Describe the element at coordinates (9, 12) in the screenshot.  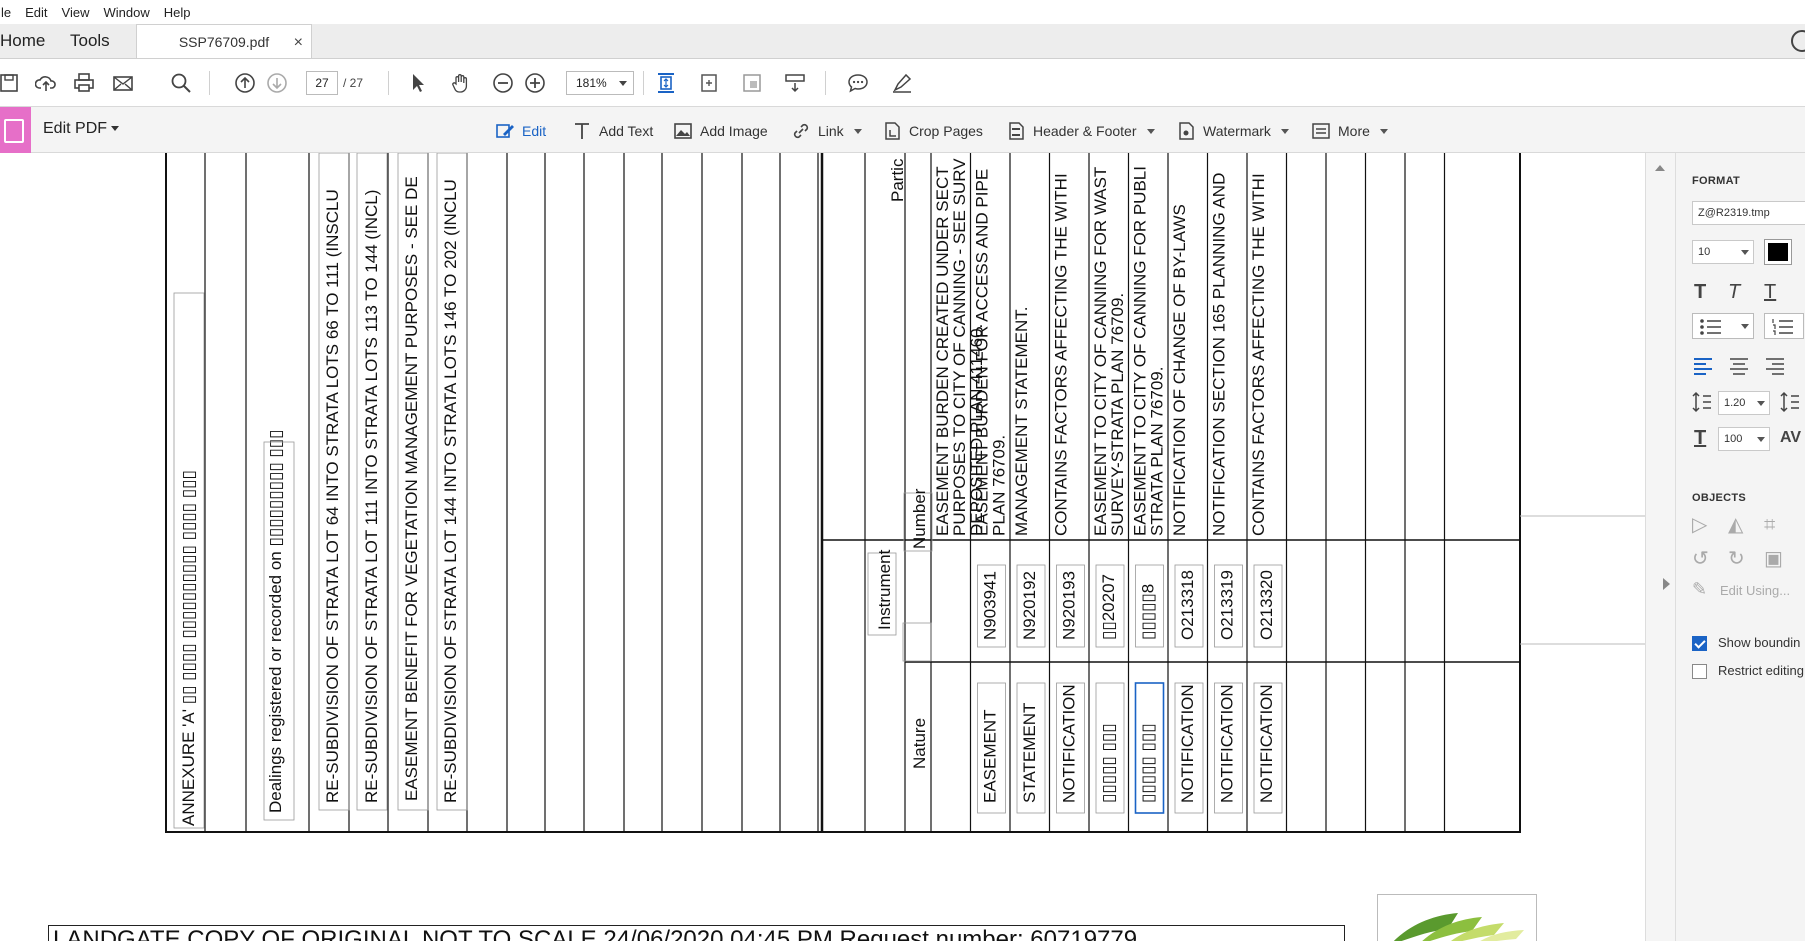
I see `menu-file: le` at that location.